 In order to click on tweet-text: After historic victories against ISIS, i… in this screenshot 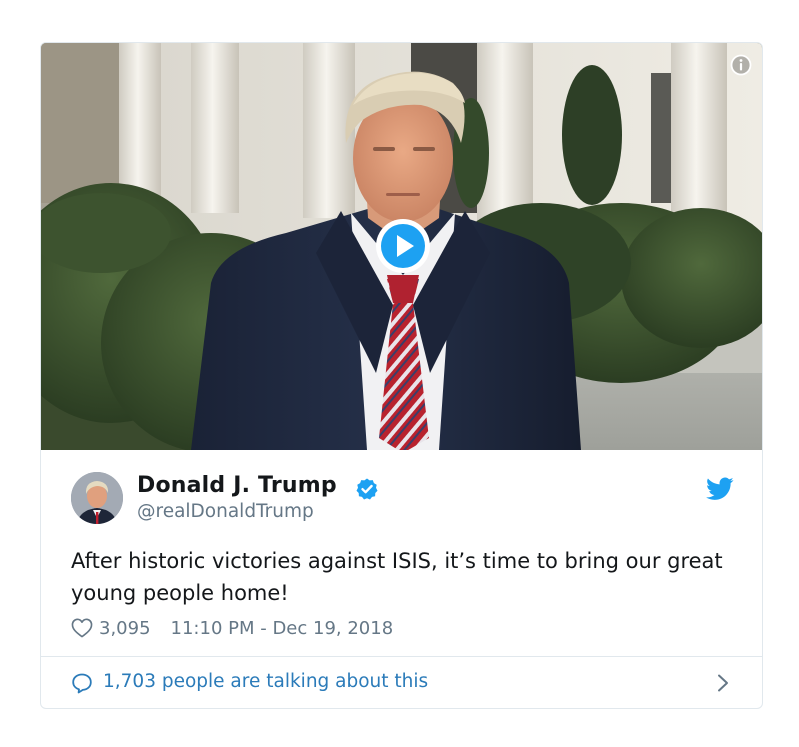, I will do `click(397, 577)`.